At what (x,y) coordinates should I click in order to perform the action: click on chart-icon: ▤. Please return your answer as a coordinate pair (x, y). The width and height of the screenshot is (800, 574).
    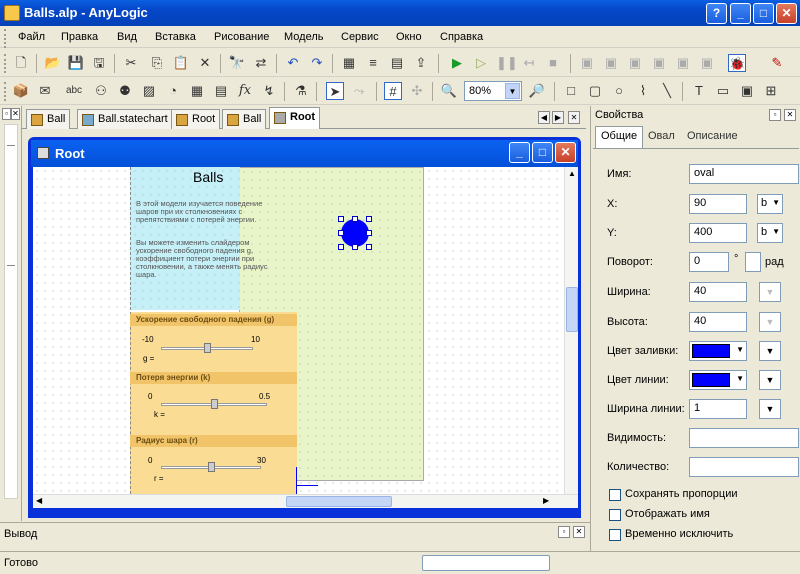
    Looking at the image, I should click on (397, 63).